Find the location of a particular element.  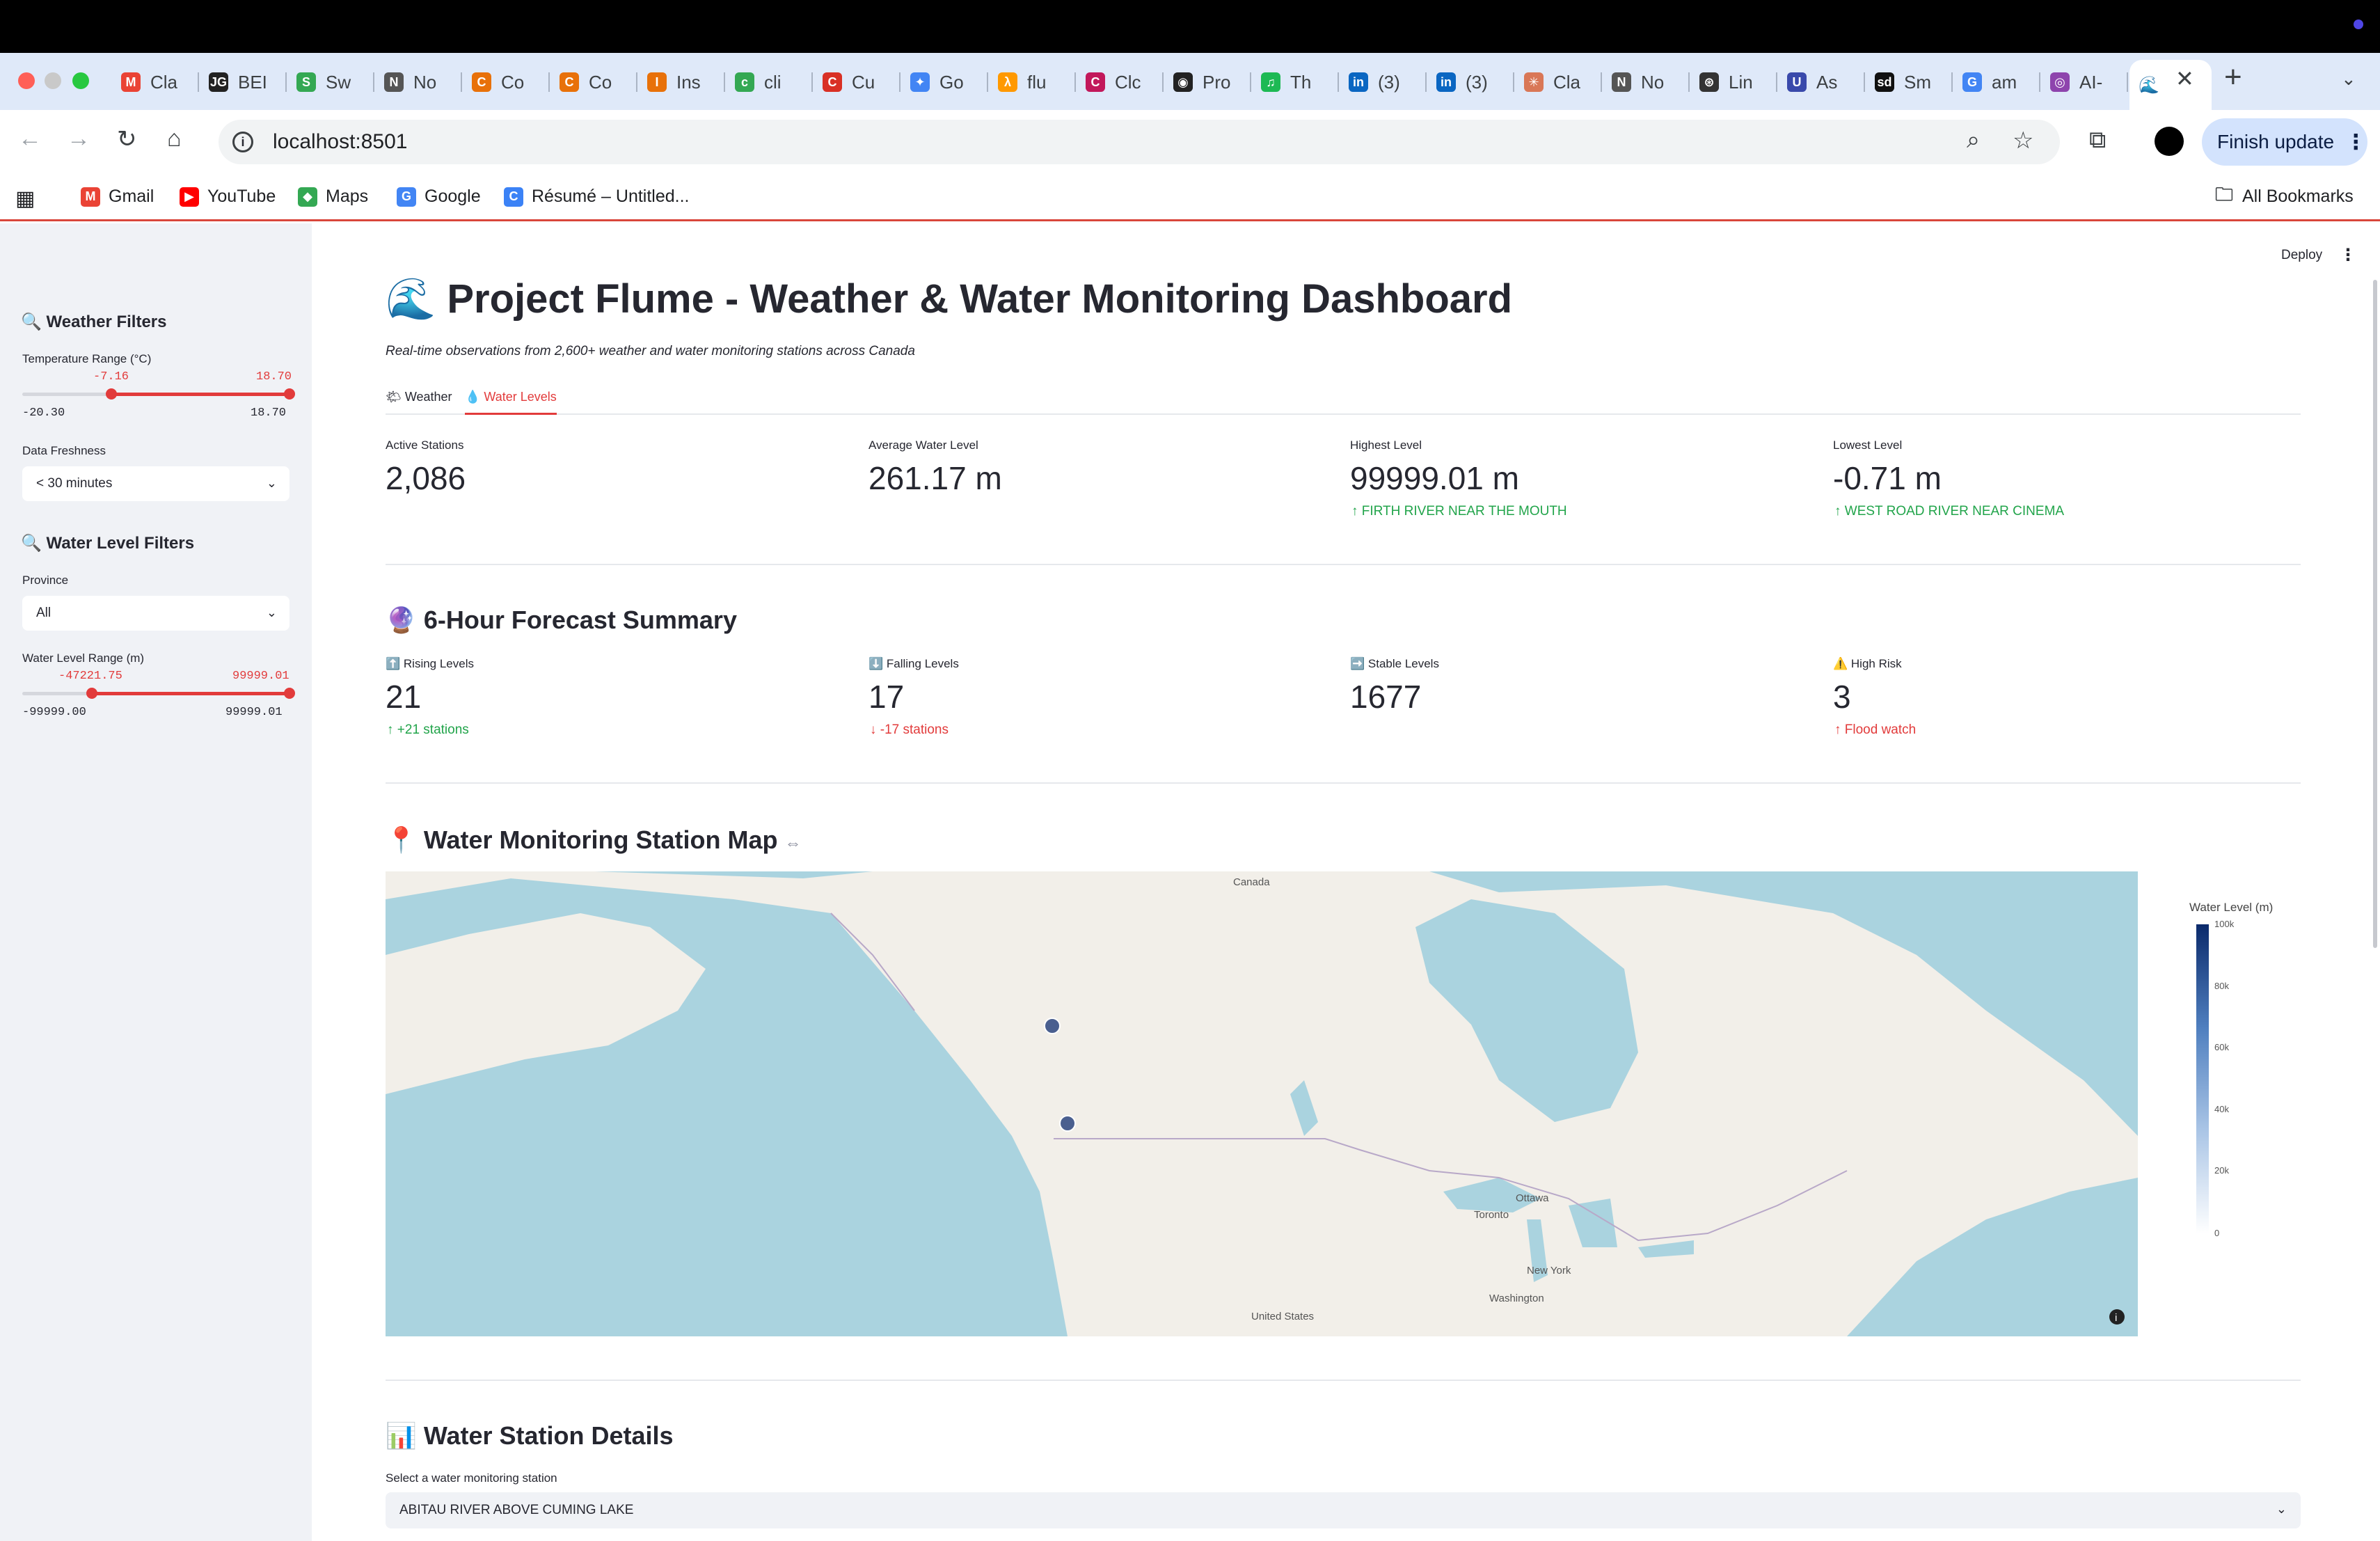

browser-tab: ✦ Go is located at coordinates (945, 82).